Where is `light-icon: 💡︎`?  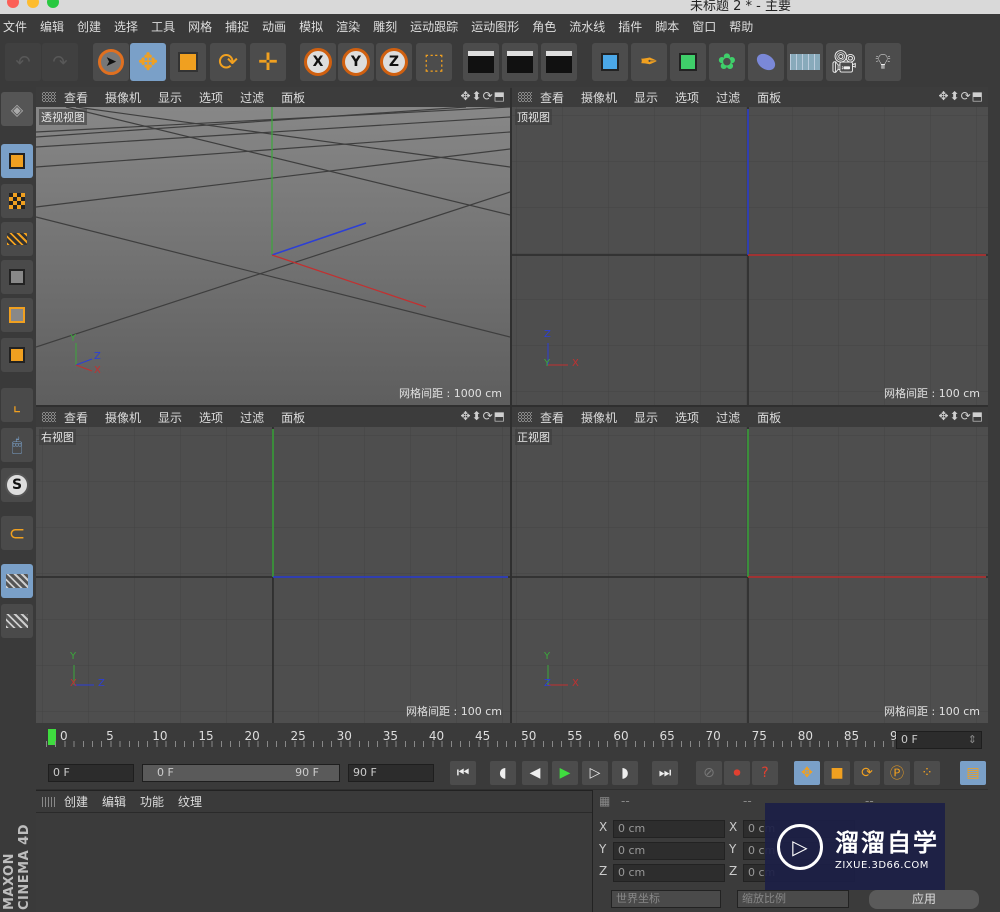
light-icon: 💡︎ is located at coordinates (883, 62).